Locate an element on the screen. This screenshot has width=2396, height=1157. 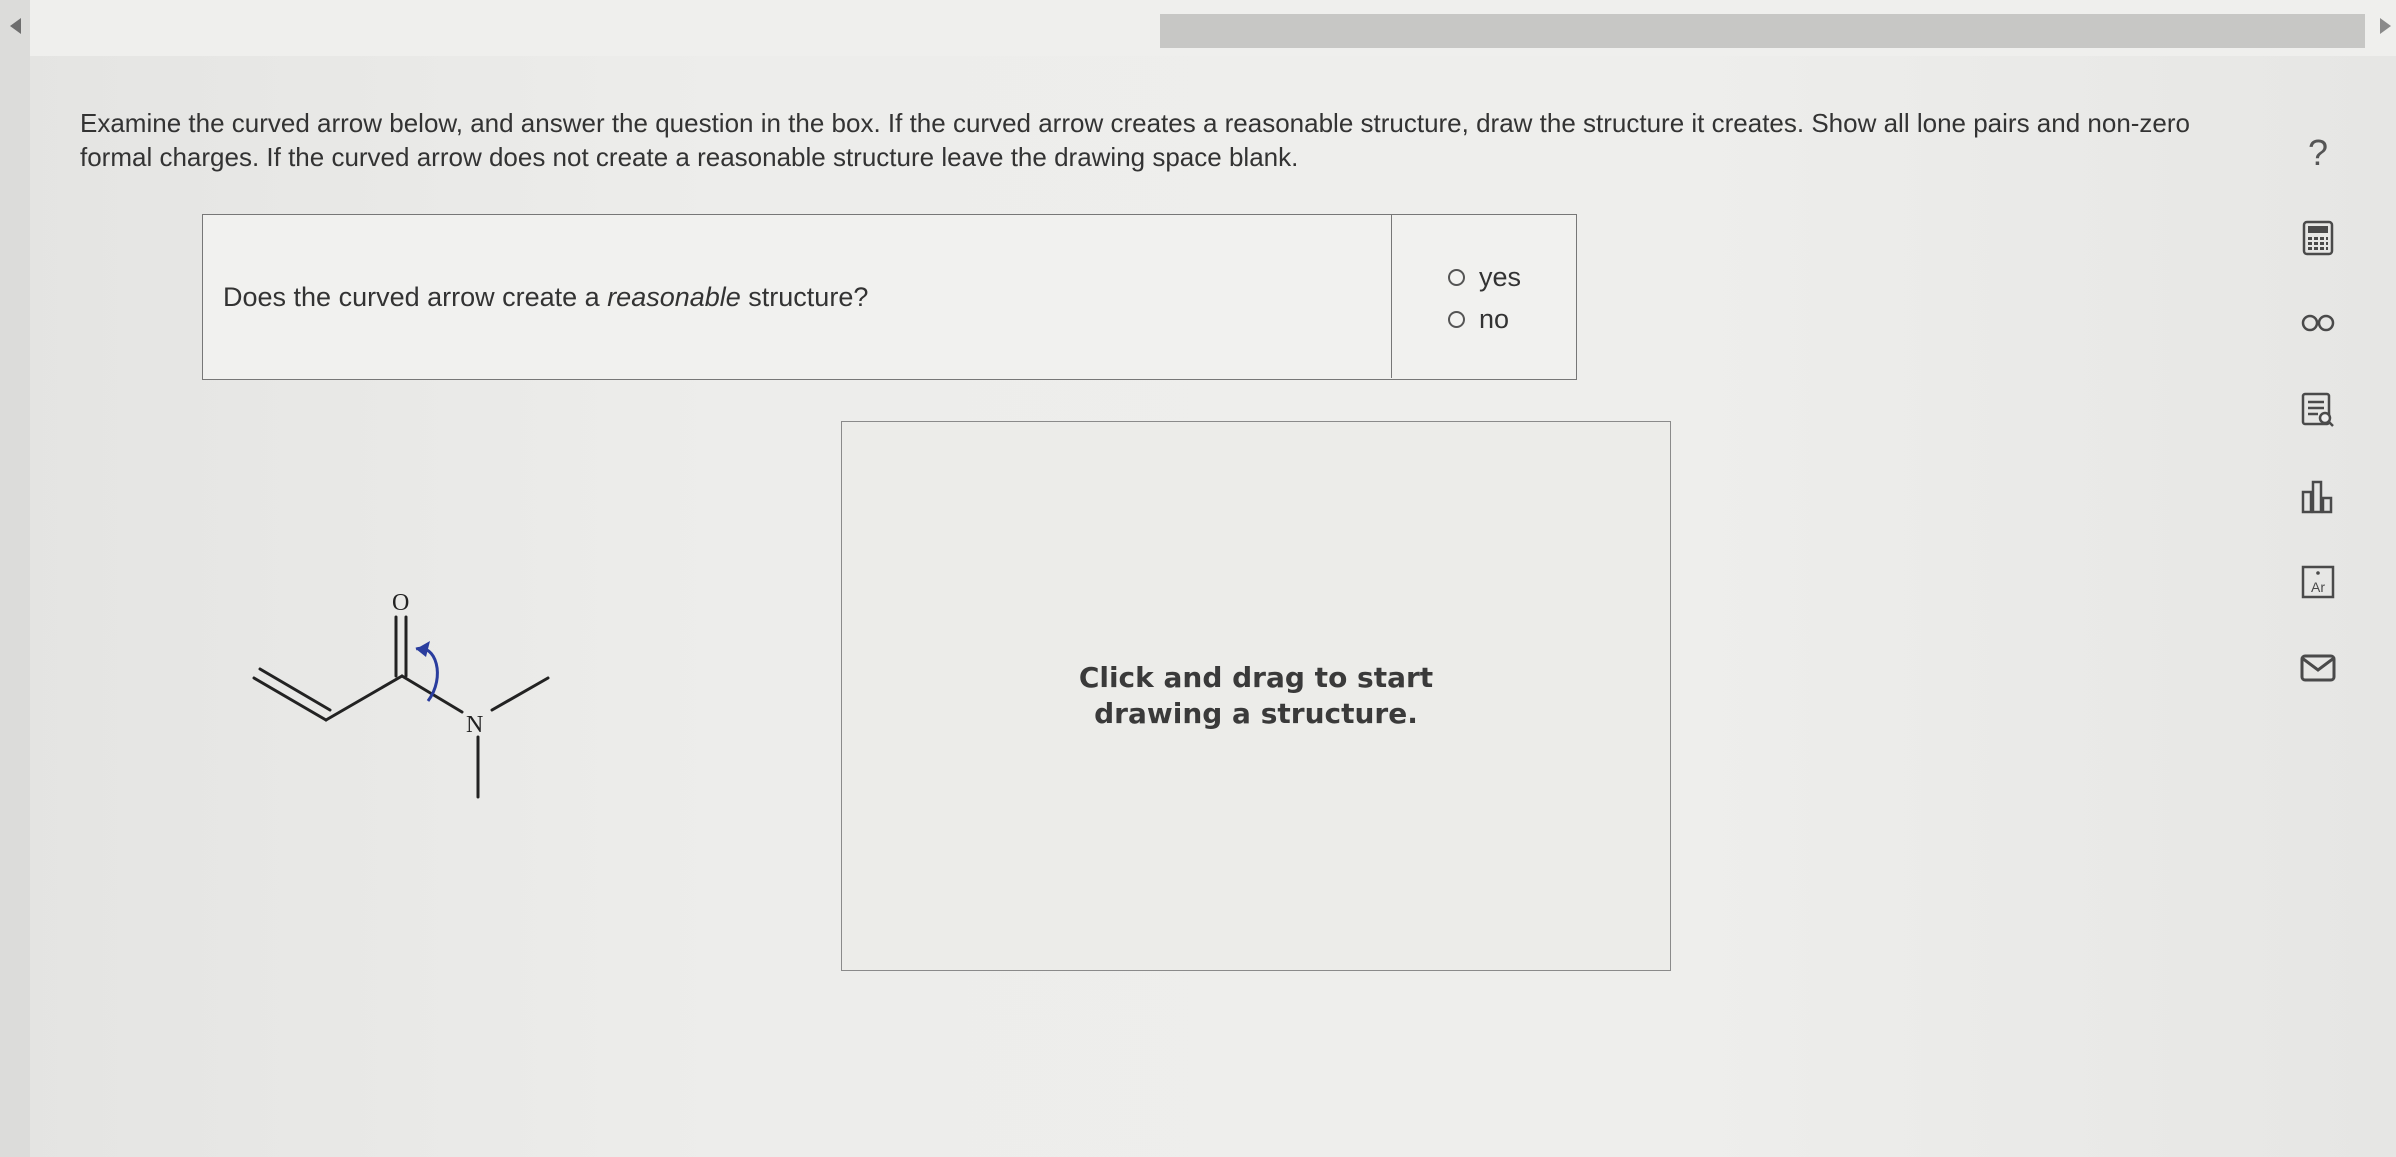
chevron-left-icon is located at coordinates (15, 26).